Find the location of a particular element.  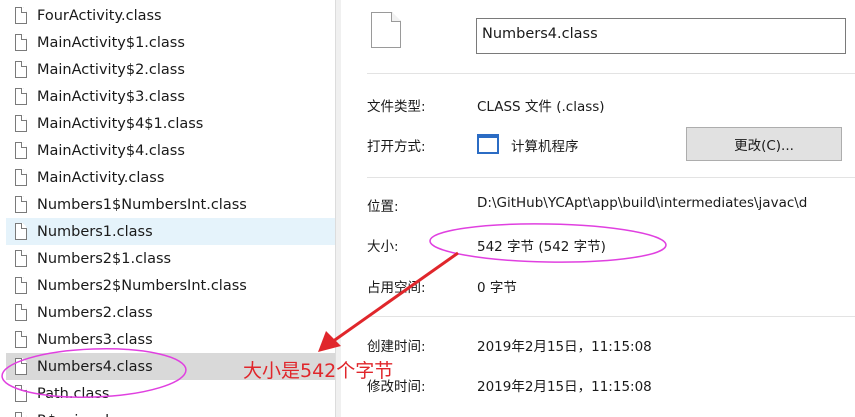

file-list-item: MainActivity.class is located at coordinates (170, 177).